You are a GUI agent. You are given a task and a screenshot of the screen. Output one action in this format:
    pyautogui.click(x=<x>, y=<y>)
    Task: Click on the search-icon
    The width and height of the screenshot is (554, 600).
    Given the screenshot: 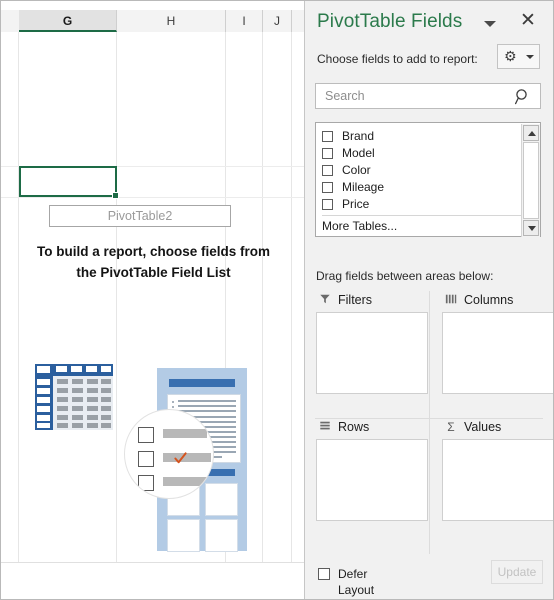 What is the action you would take?
    pyautogui.click(x=523, y=97)
    